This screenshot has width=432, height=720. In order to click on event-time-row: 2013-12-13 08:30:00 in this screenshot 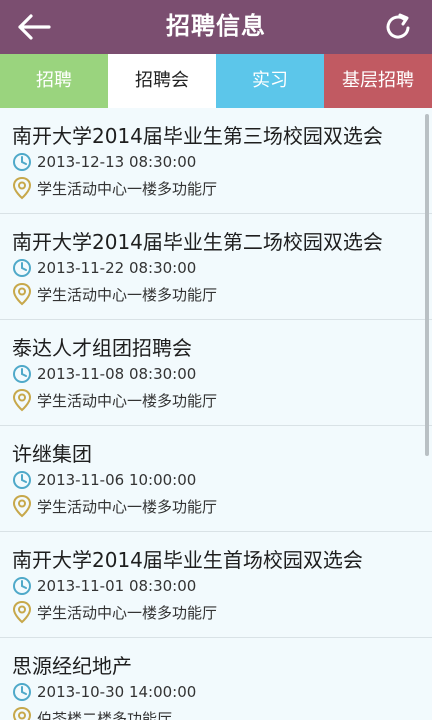, I will do `click(104, 162)`.